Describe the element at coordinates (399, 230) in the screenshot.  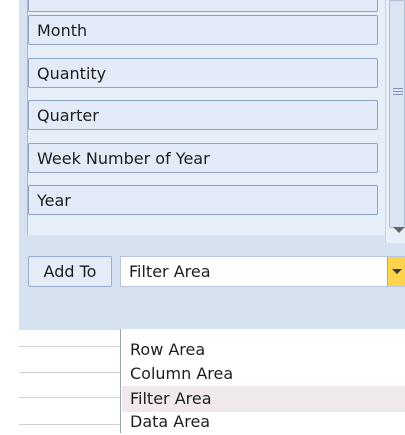
I see `scroll-down-arrow-icon` at that location.